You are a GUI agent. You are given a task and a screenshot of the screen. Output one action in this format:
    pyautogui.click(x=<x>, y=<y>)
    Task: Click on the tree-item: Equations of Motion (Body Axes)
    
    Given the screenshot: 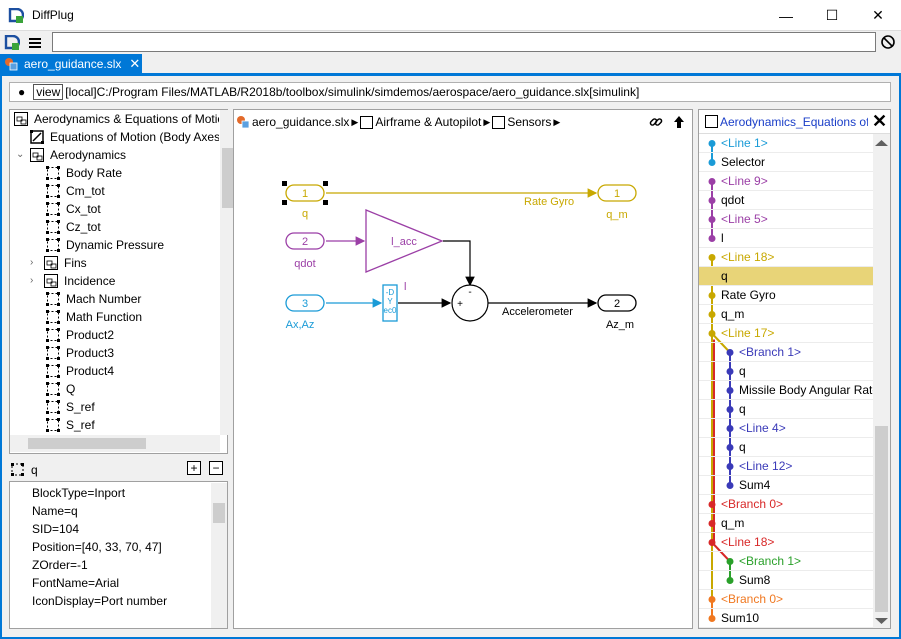 What is the action you would take?
    pyautogui.click(x=124, y=137)
    